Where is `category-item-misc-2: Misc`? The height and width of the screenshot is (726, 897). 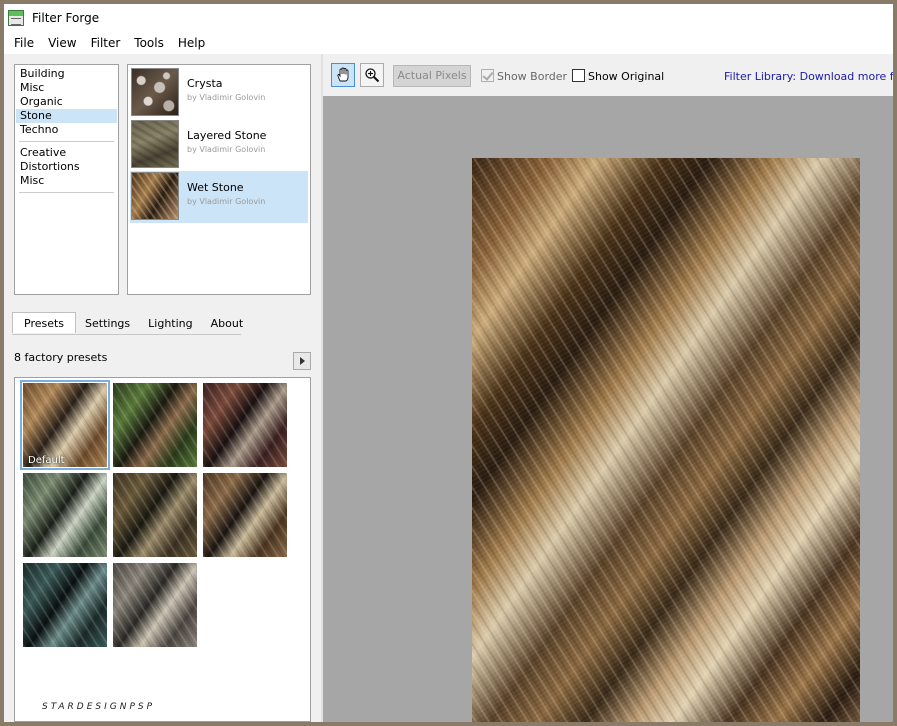
category-item-misc-2: Misc is located at coordinates (66, 181).